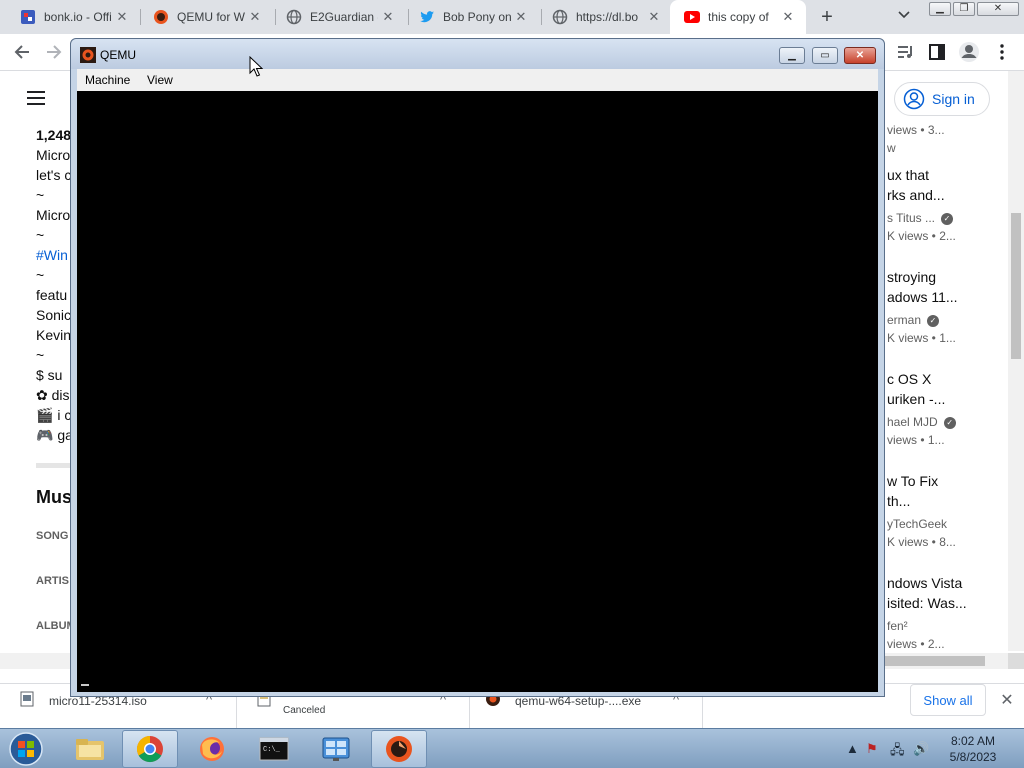 The image size is (1024, 768). Describe the element at coordinates (872, 749) in the screenshot. I see `action-center-flag-icon: ⚑` at that location.